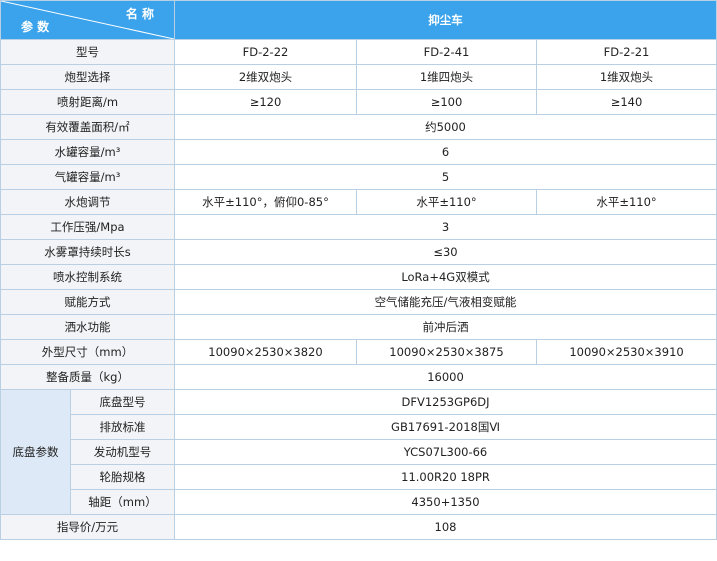 This screenshot has height=561, width=717. I want to click on row-air-tank: 气罐容量/m³ 5, so click(358, 177).